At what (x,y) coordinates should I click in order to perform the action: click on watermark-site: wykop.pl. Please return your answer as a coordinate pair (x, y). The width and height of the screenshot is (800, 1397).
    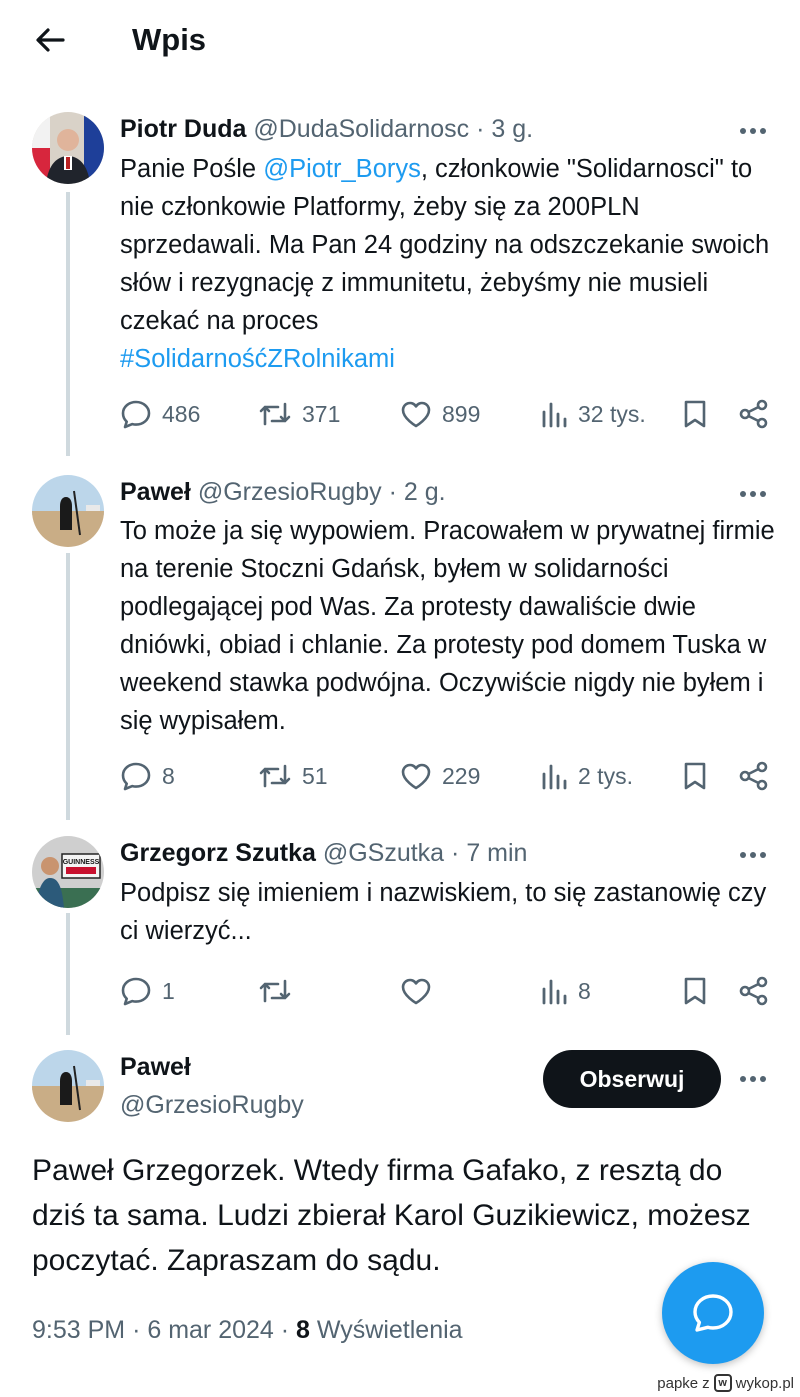
    Looking at the image, I should click on (764, 1383).